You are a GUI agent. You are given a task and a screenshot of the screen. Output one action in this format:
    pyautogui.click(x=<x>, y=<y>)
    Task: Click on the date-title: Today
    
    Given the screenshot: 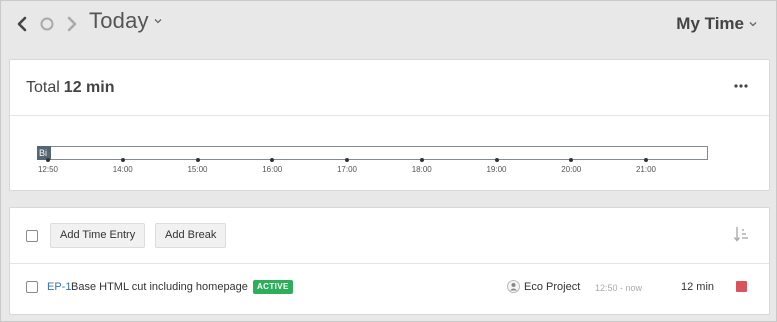 What is the action you would take?
    pyautogui.click(x=119, y=20)
    